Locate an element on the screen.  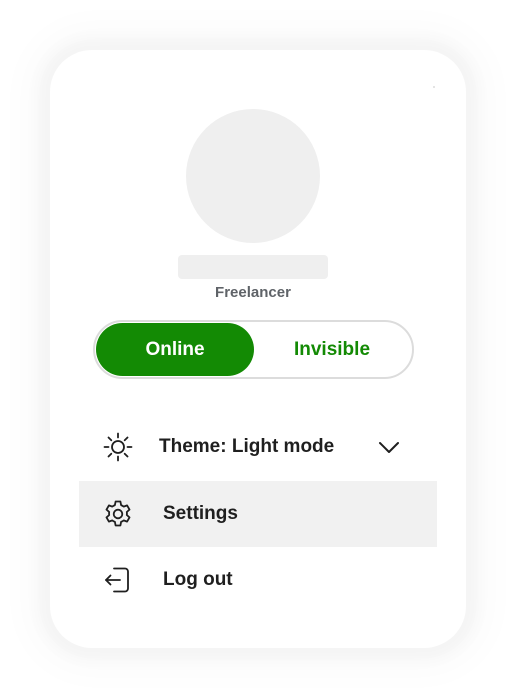
status-online-option: Online is located at coordinates (175, 349).